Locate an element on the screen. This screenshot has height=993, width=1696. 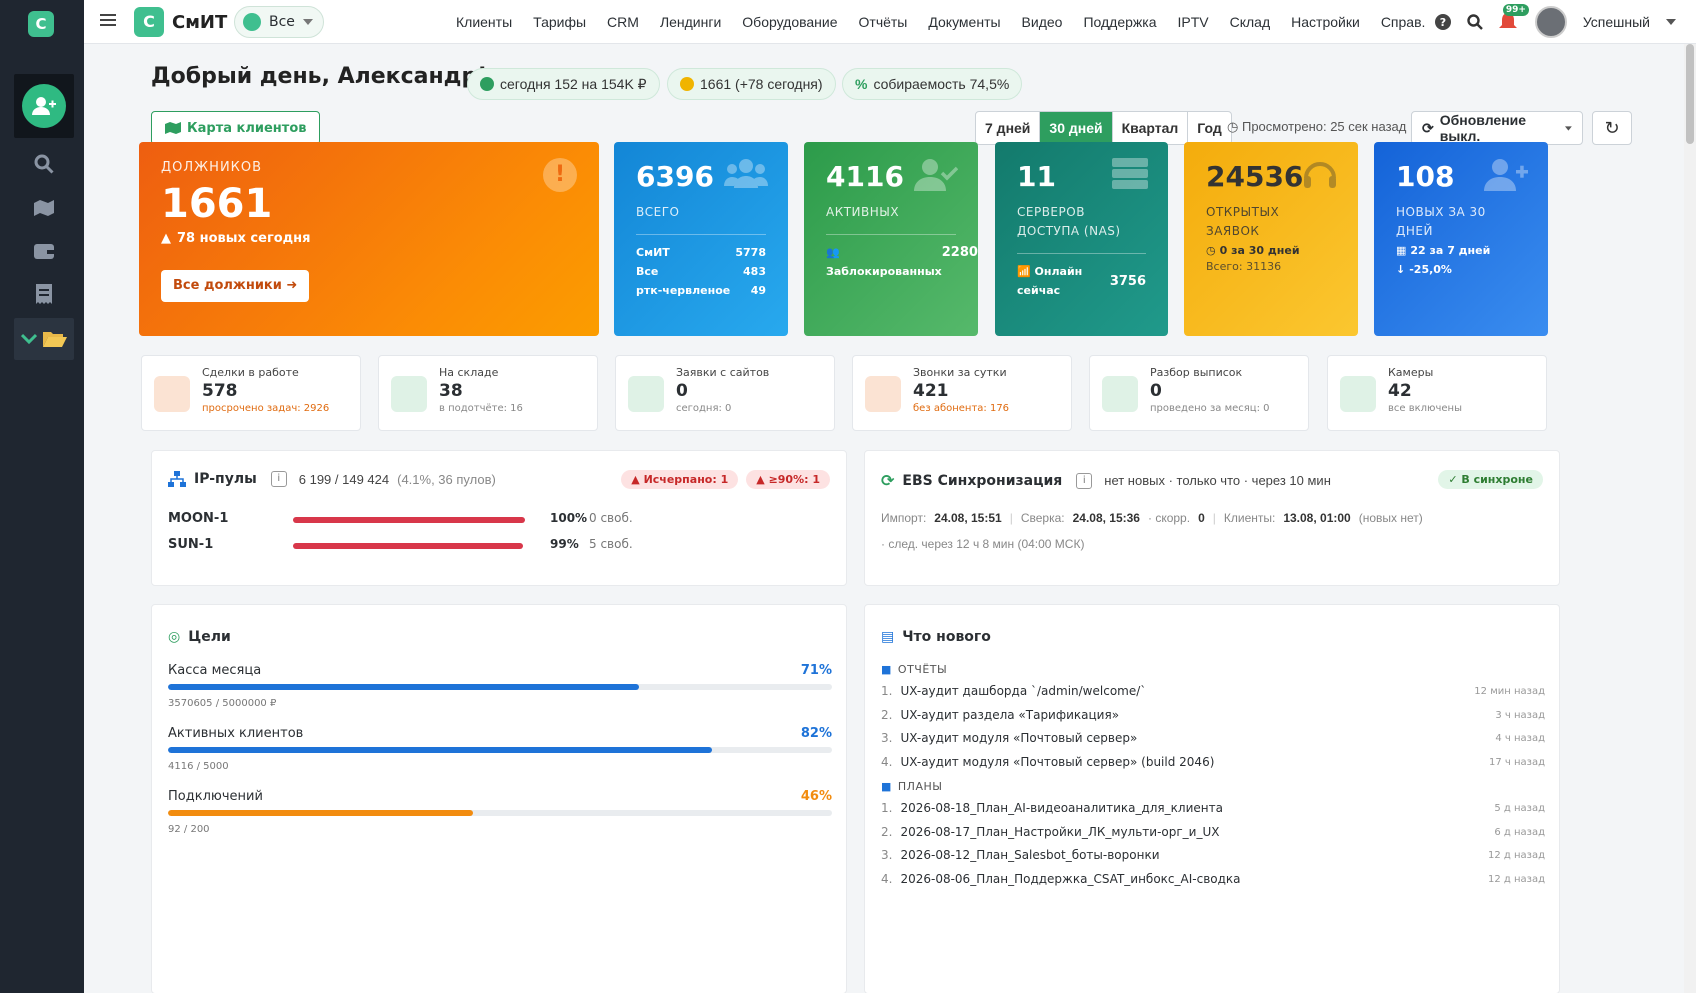
all-debtors-button: Все должники ➜ is located at coordinates (235, 286).